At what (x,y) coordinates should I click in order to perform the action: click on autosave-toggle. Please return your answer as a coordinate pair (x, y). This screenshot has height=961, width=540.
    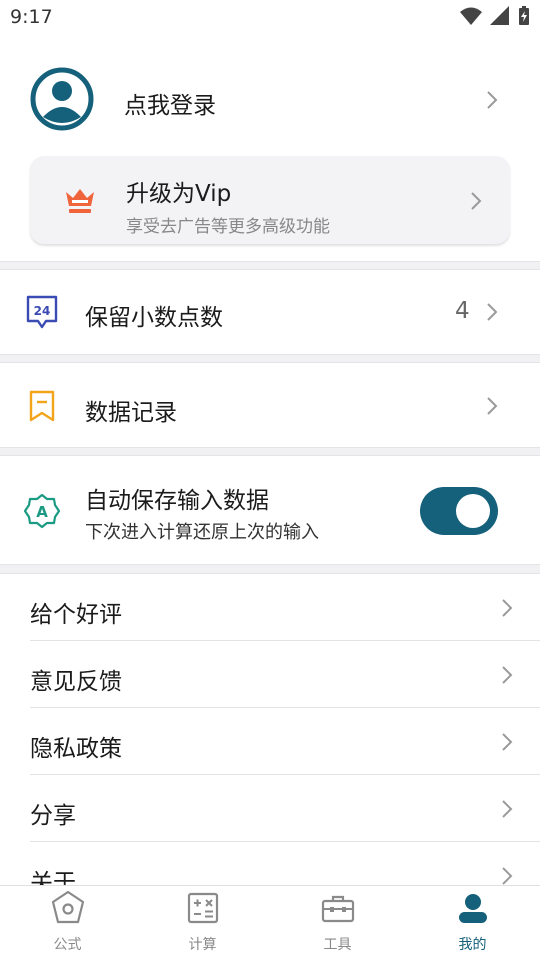
    Looking at the image, I should click on (459, 511).